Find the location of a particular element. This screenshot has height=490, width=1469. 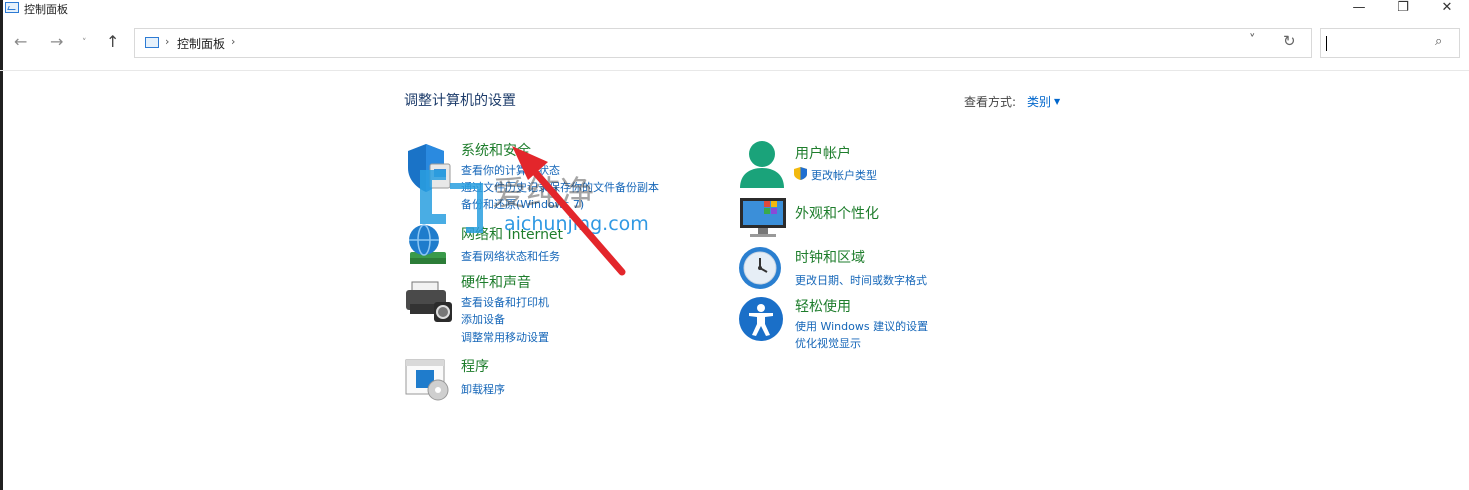

category-network-internet: 网络和 Internet is located at coordinates (512, 234).